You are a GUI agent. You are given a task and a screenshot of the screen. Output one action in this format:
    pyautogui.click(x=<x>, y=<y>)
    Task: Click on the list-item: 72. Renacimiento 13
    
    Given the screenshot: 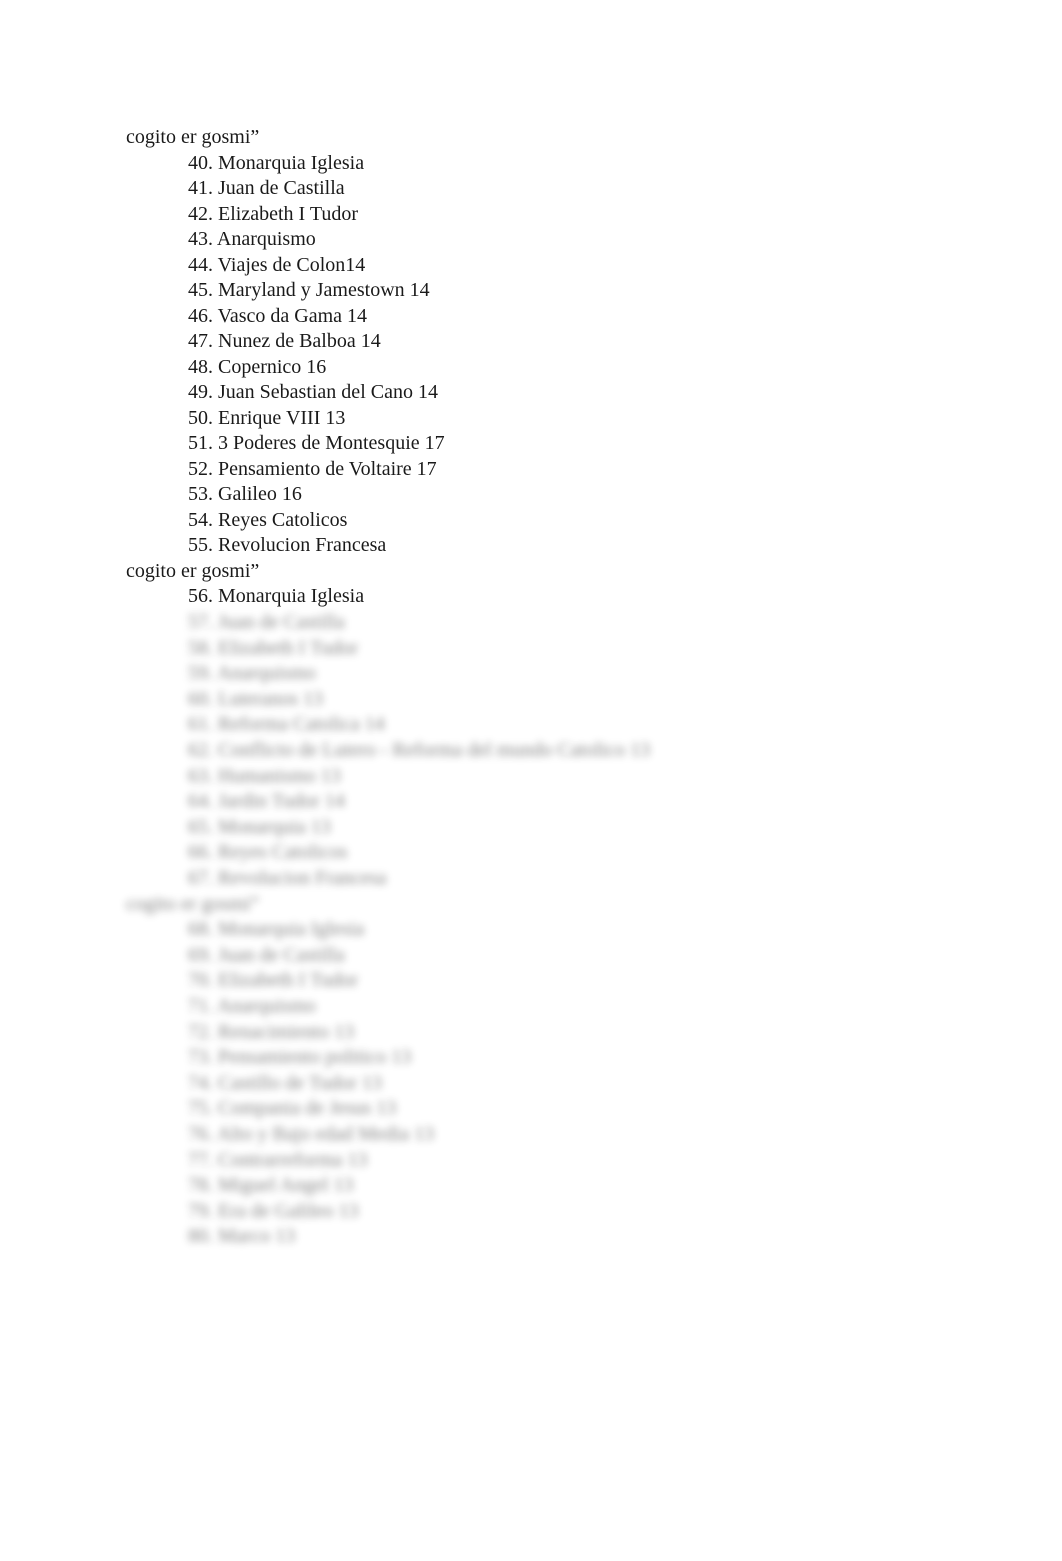 What is the action you would take?
    pyautogui.click(x=271, y=1031)
    